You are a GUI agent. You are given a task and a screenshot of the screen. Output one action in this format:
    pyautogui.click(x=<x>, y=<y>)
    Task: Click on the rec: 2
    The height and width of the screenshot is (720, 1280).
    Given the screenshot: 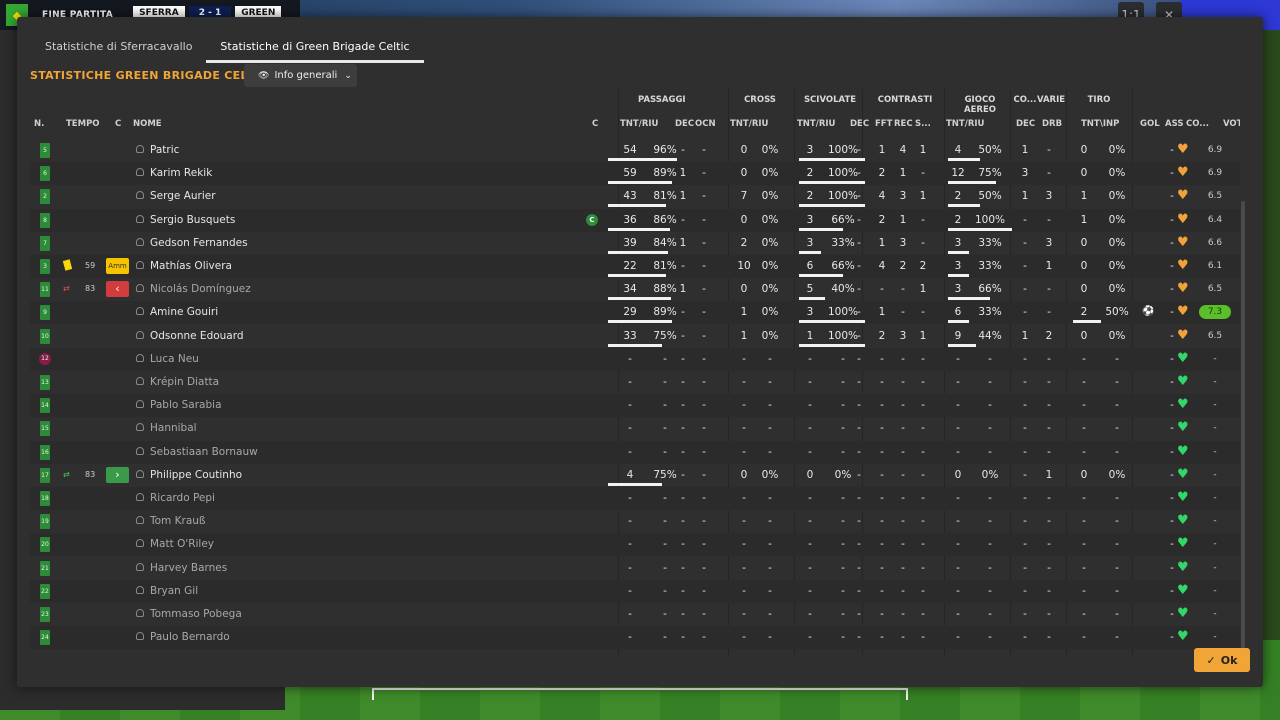 What is the action you would take?
    pyautogui.click(x=903, y=266)
    